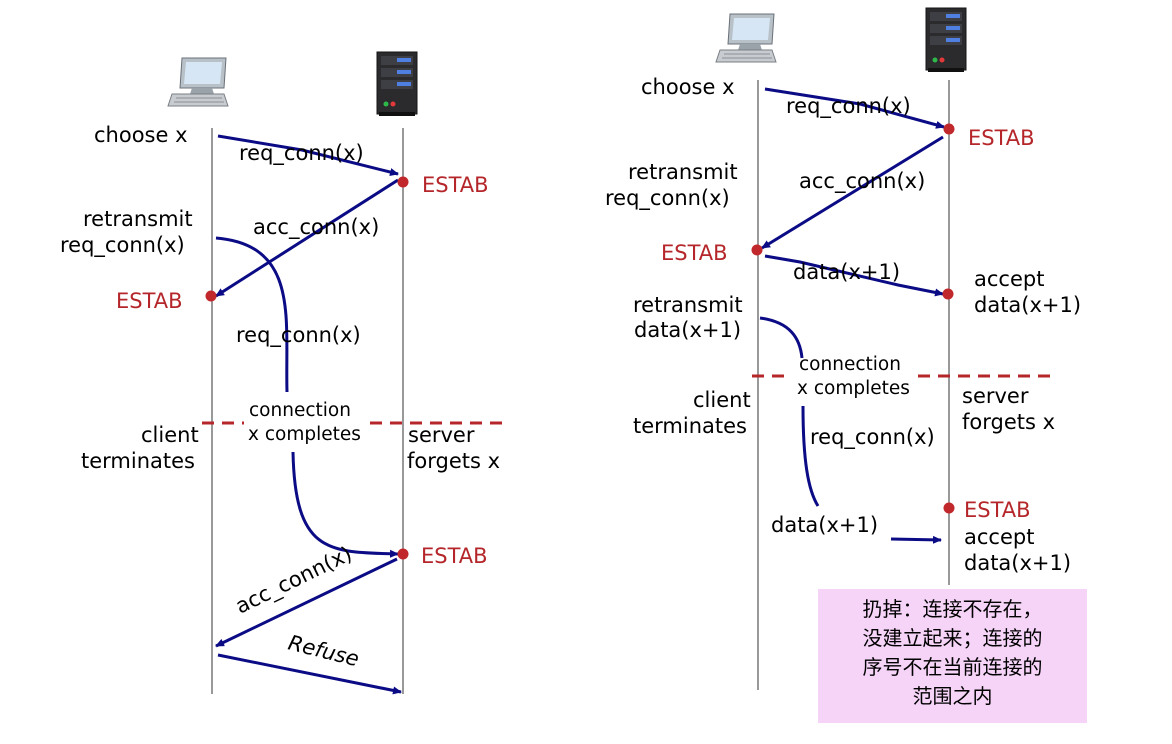  I want to click on note-line-1: 扔掉：连接不存在，, so click(952, 609).